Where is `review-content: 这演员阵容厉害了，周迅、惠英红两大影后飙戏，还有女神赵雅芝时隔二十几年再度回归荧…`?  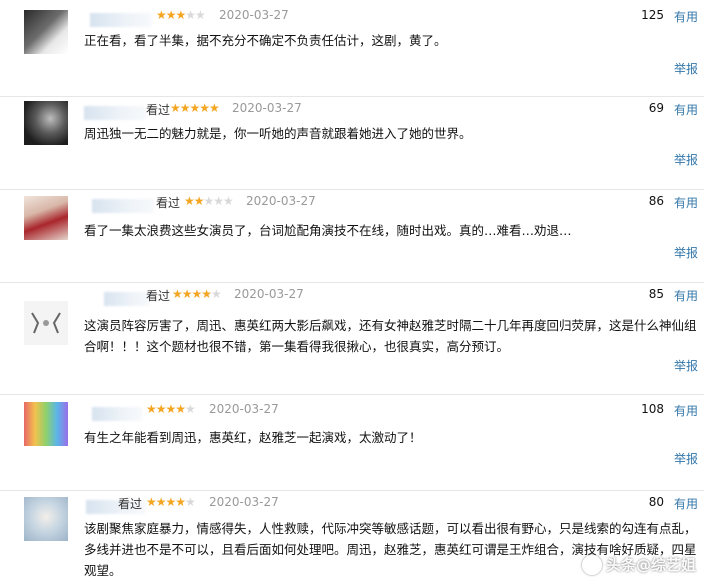
review-content: 这演员阵容厉害了，周迅、惠英红两大影后飙戏，还有女神赵雅芝时隔二十几年再度回归荧… is located at coordinates (390, 336).